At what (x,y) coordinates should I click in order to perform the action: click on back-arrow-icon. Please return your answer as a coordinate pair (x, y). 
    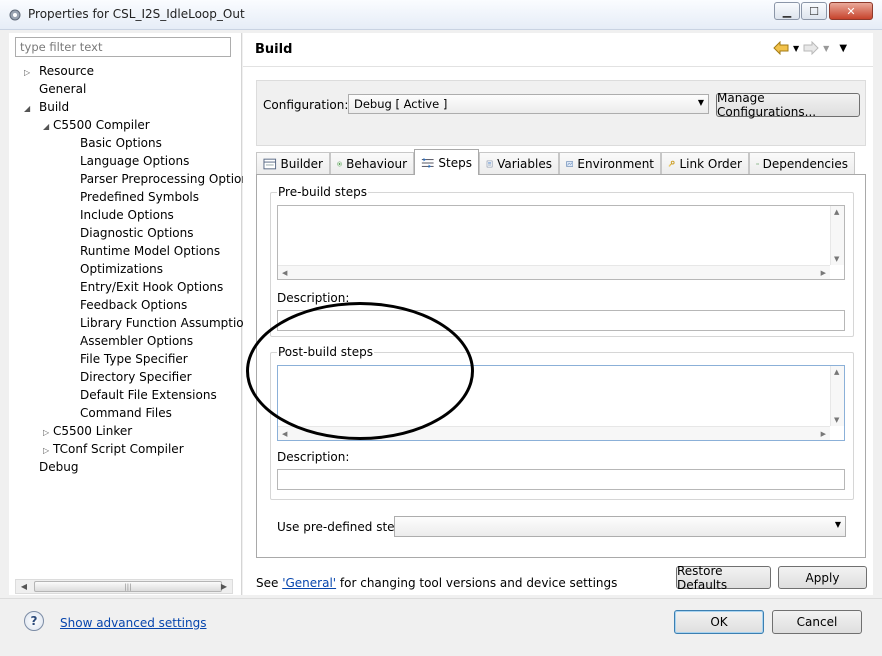
    Looking at the image, I should click on (781, 48).